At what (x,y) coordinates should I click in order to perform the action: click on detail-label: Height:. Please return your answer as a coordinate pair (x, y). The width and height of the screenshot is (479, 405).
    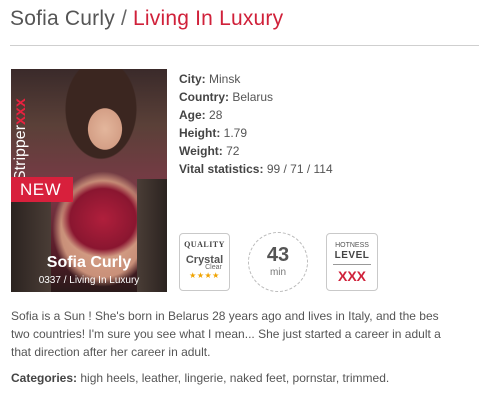
    Looking at the image, I should click on (200, 133).